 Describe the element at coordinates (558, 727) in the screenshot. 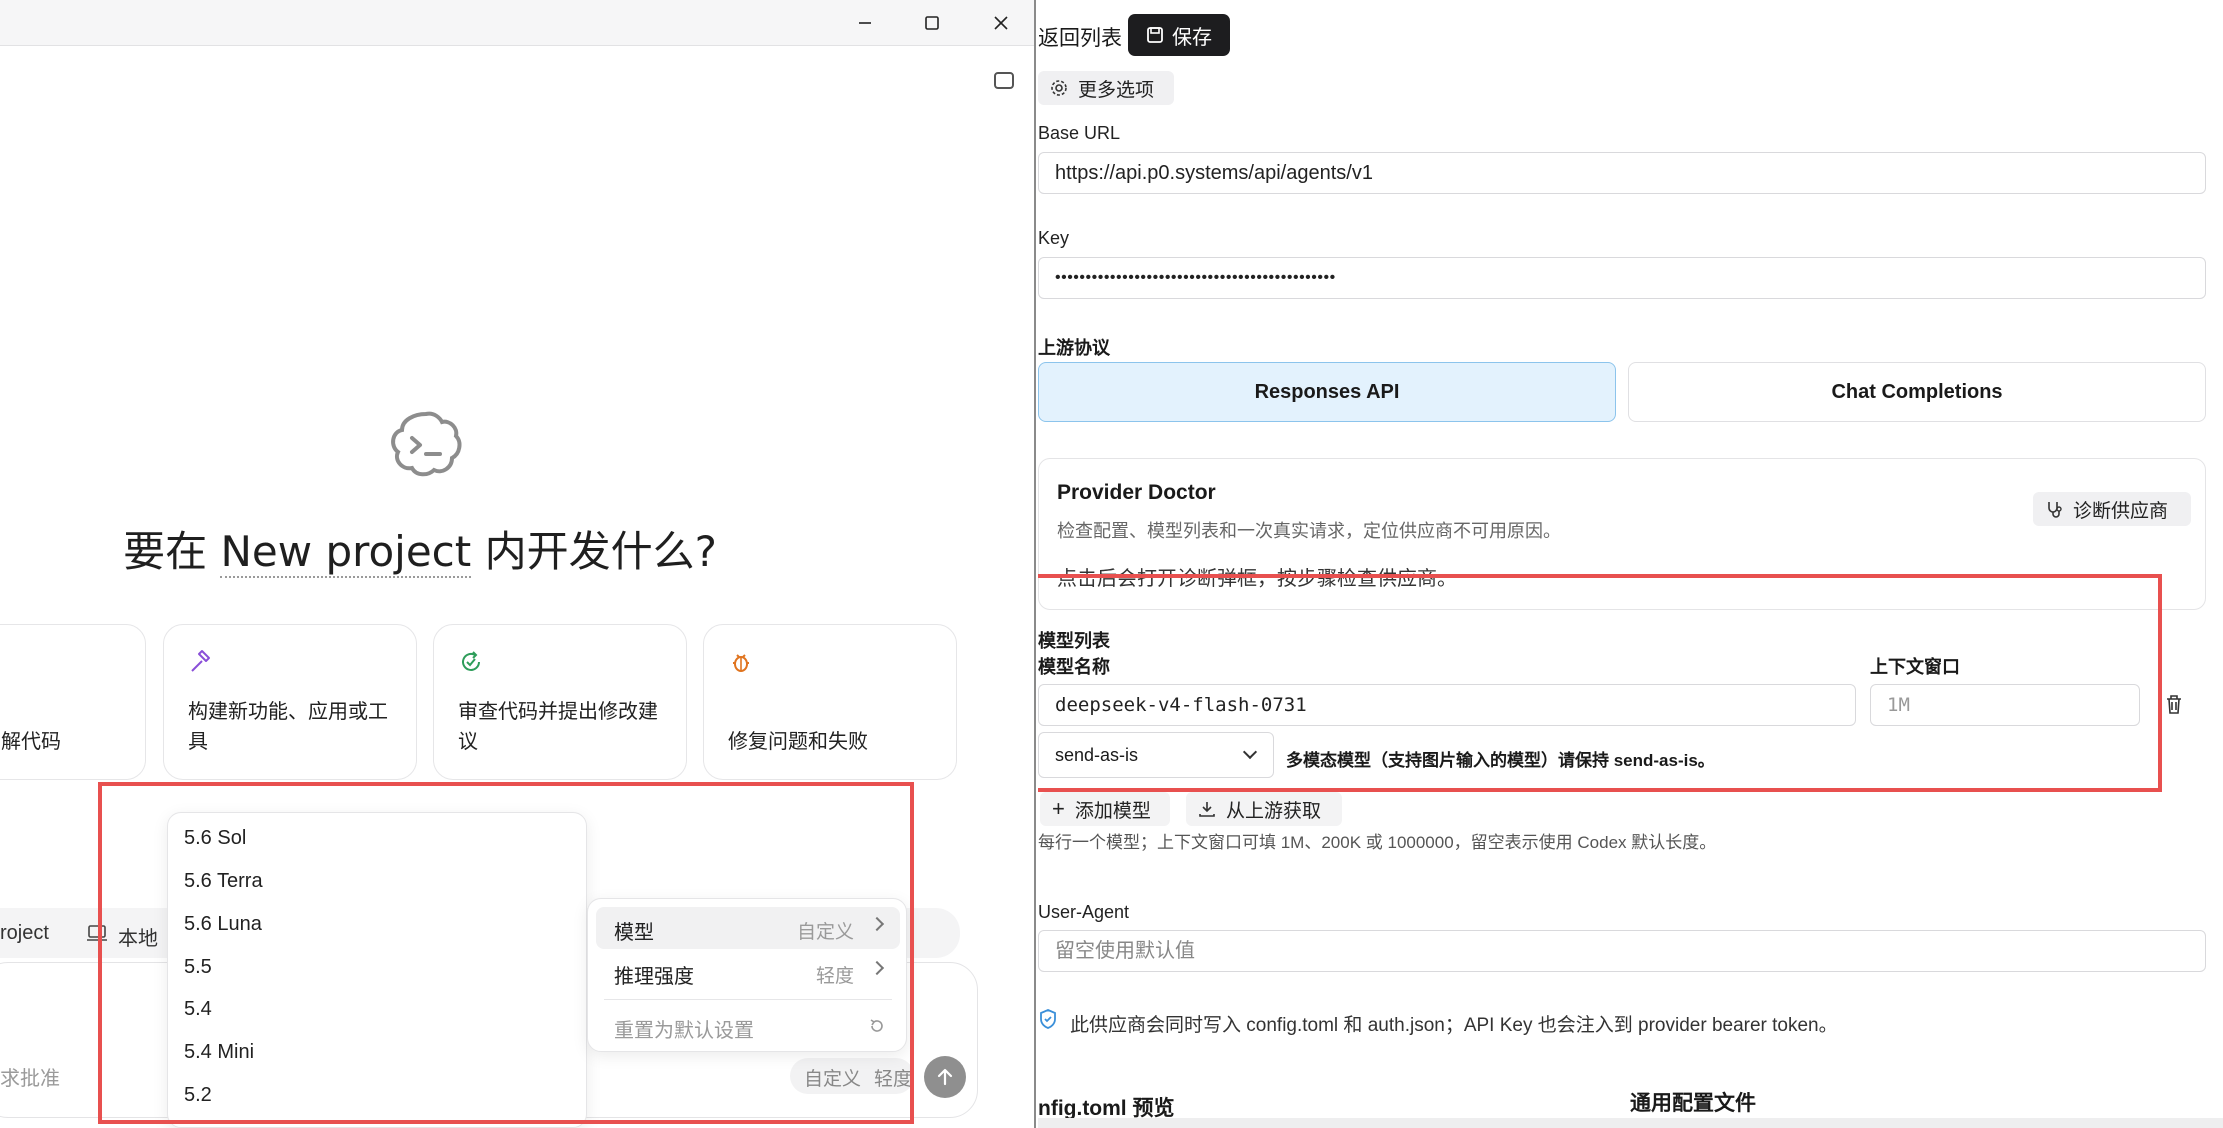

I see `card-label: 审查代码并提出修改建议` at that location.